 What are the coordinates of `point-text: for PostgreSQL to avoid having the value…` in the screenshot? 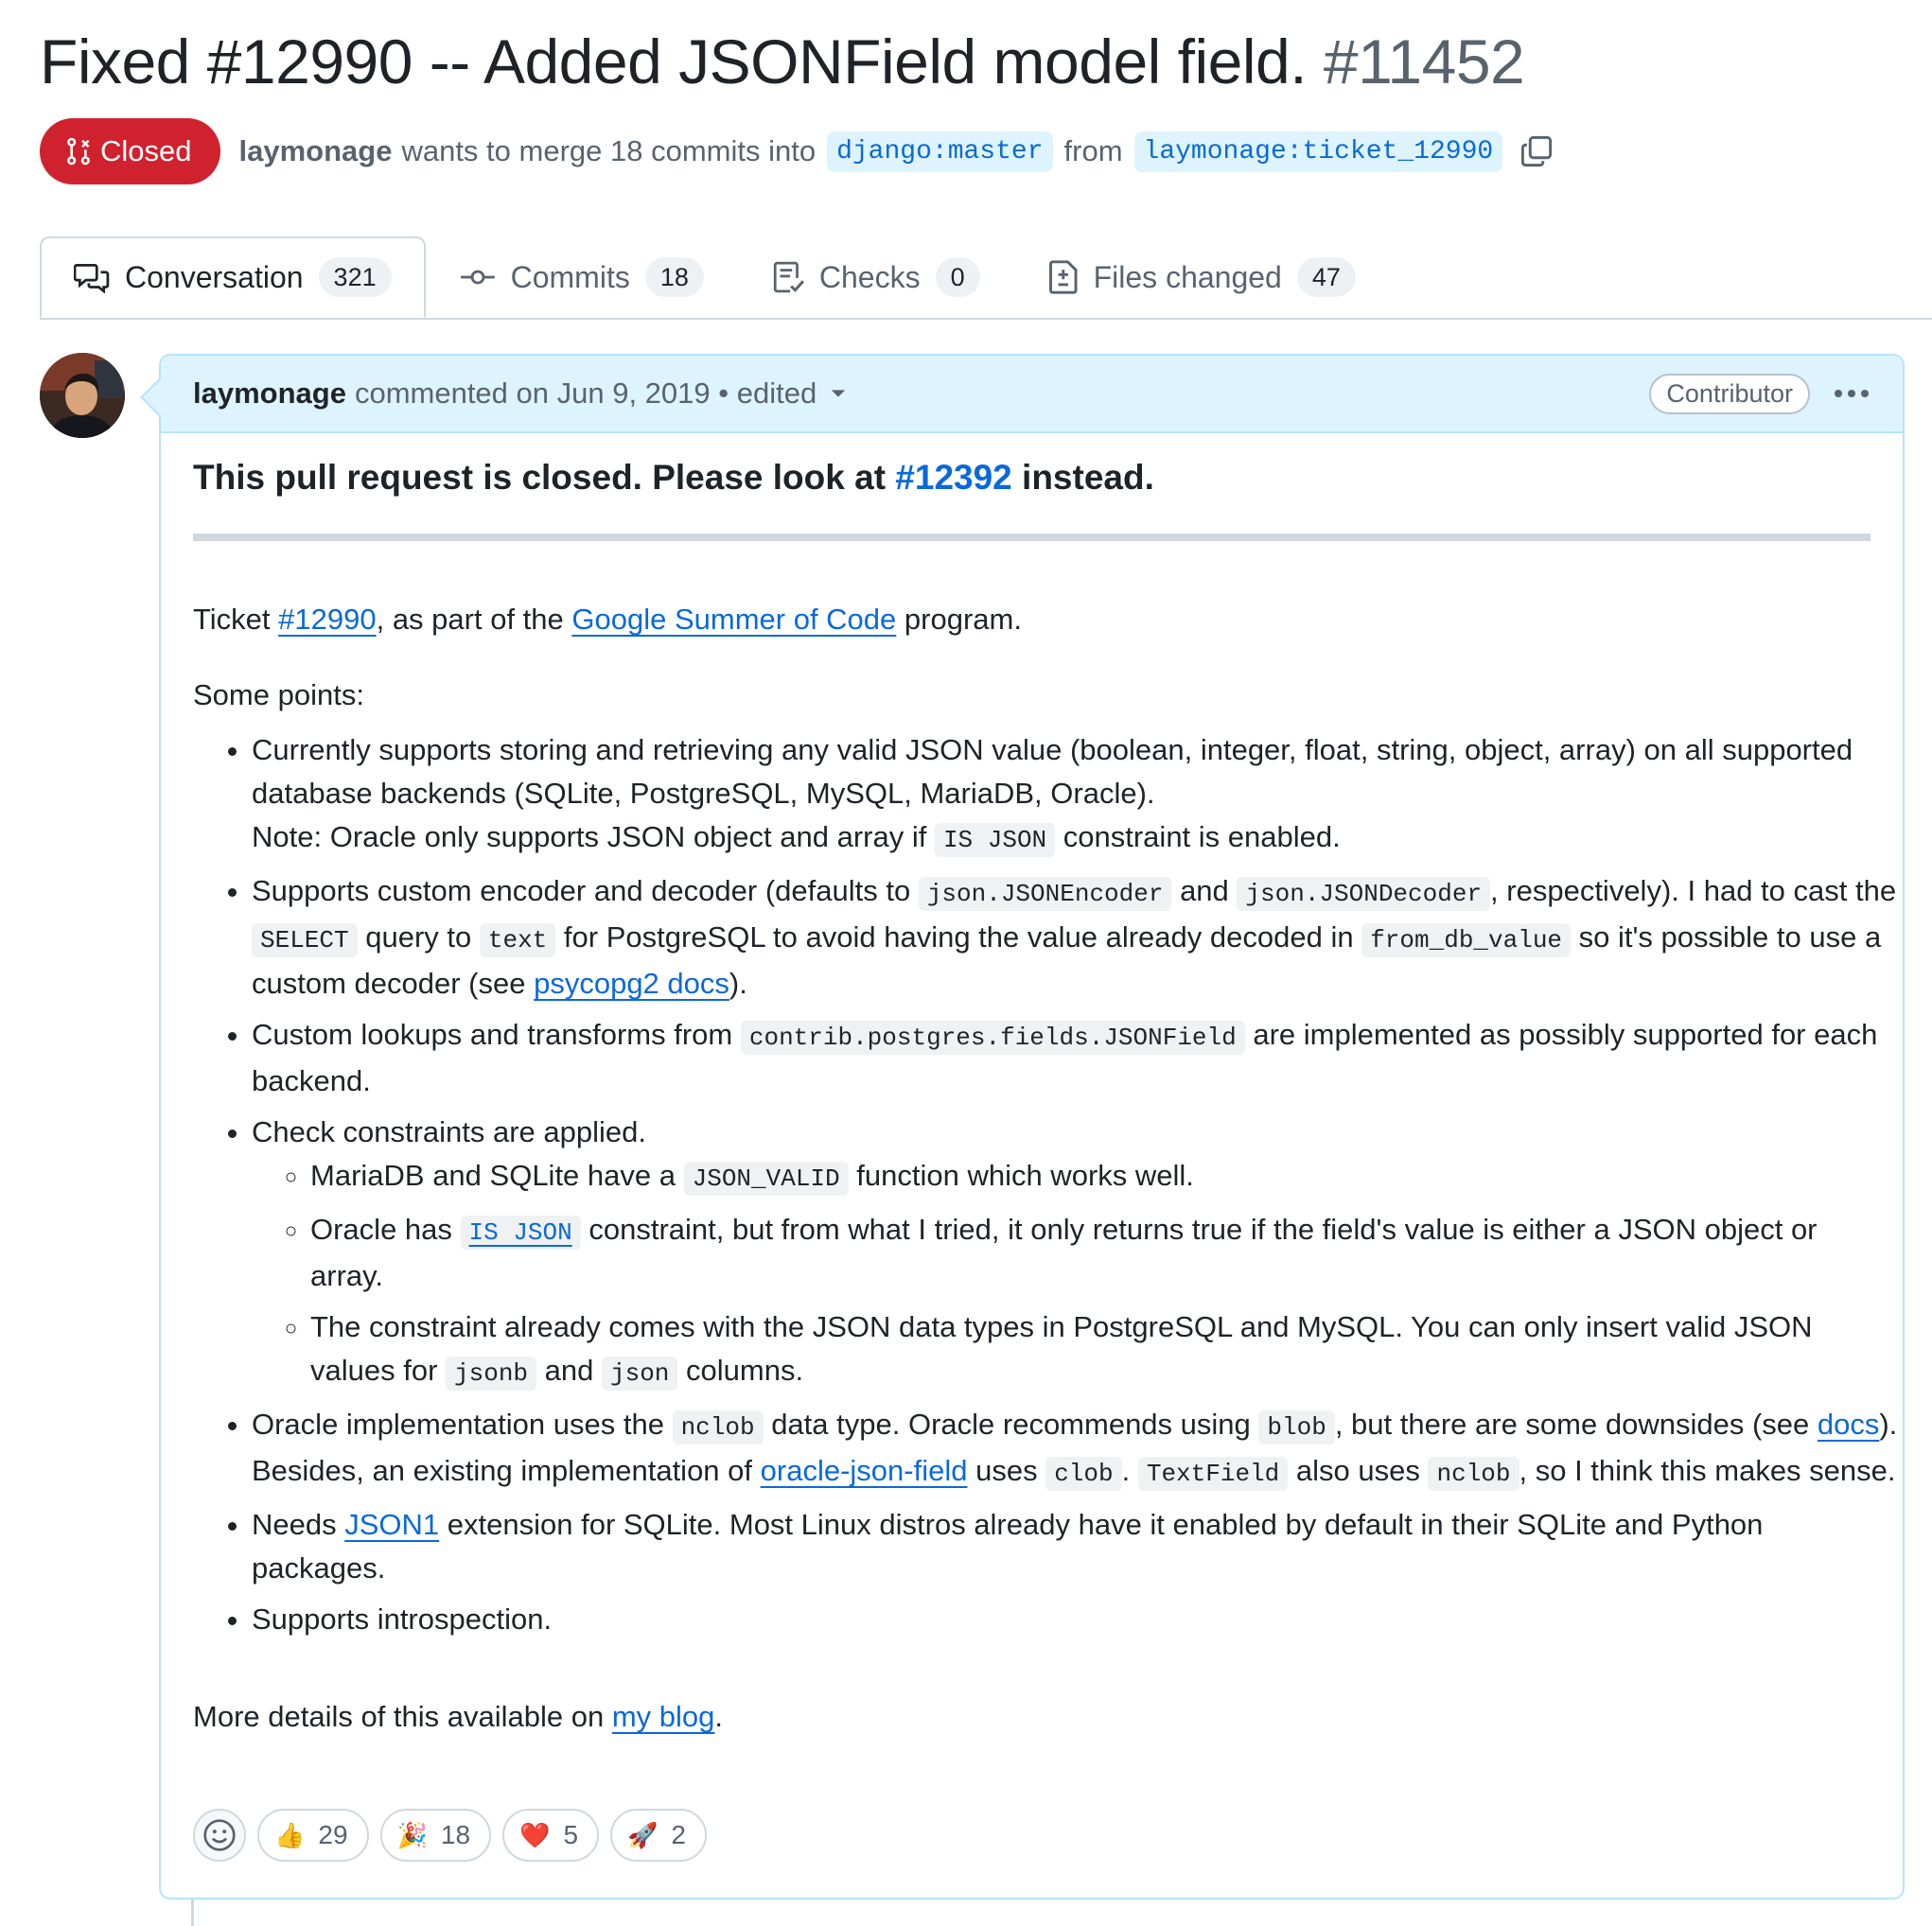 It's located at (958, 937).